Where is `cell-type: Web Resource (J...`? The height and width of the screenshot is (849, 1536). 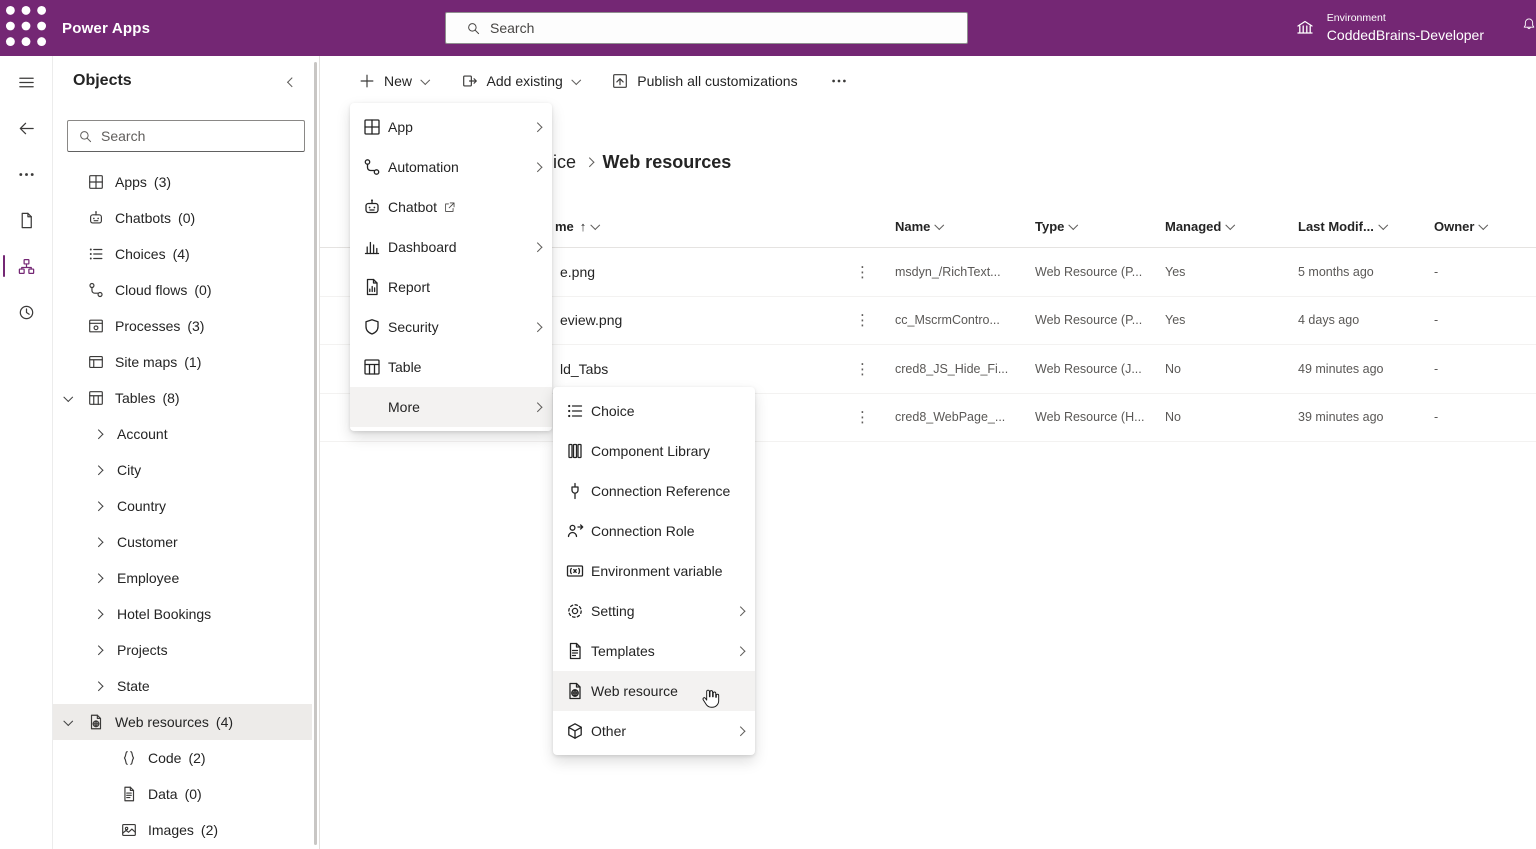 cell-type: Web Resource (J... is located at coordinates (1088, 368).